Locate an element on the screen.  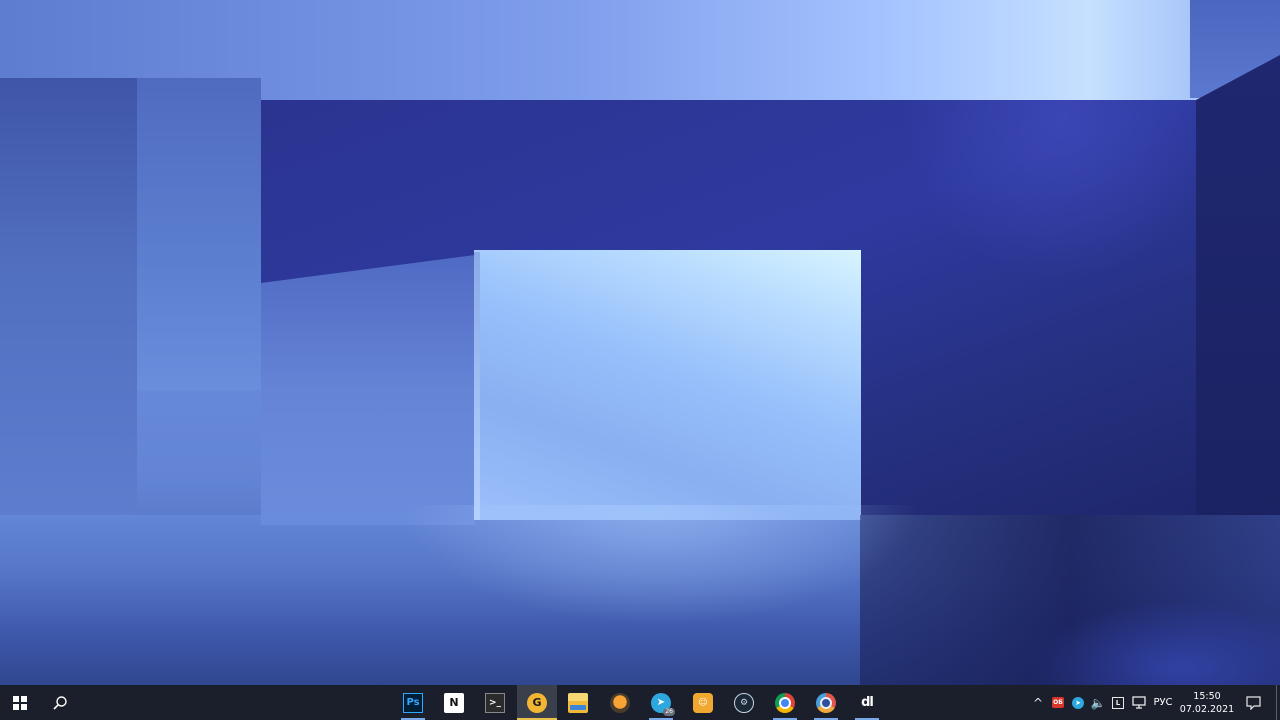
telegram-glyph: ➤ is located at coordinates (661, 702).